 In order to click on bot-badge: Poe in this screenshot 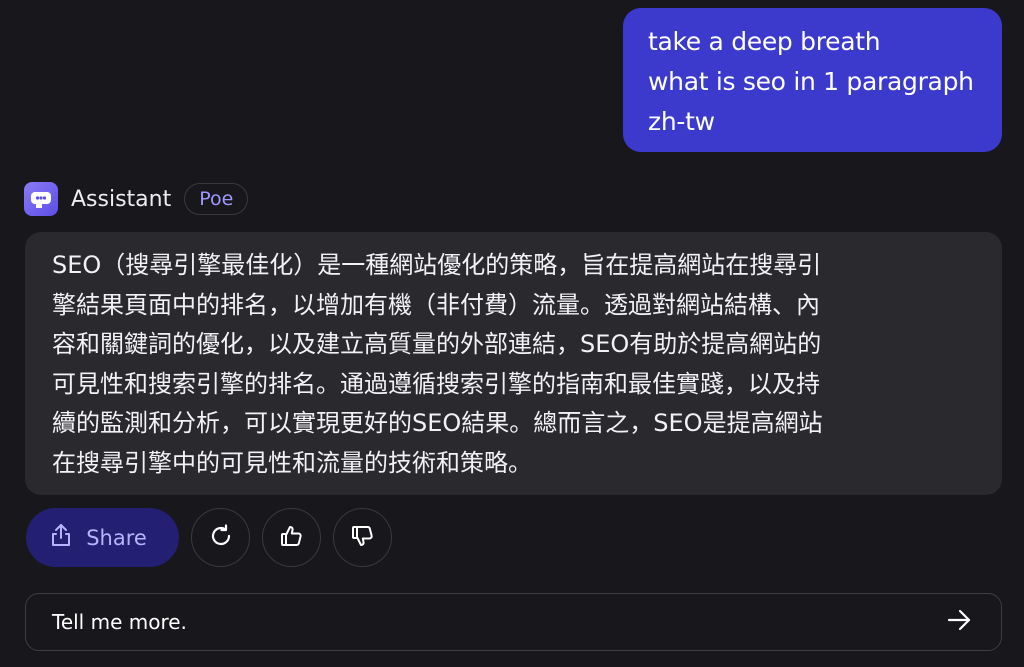, I will do `click(216, 199)`.